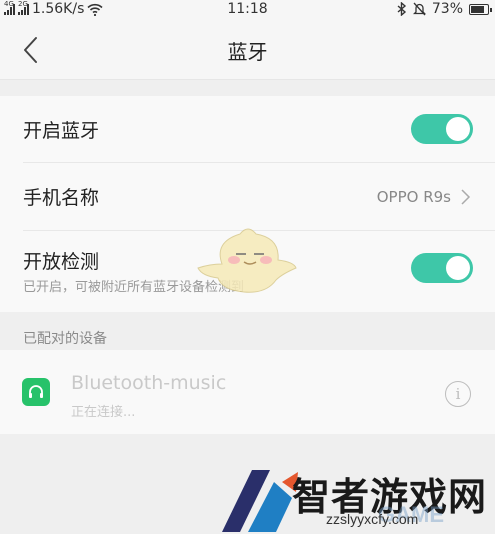 This screenshot has height=534, width=495. What do you see at coordinates (442, 129) in the screenshot?
I see `bluetooth-toggle-switch` at bounding box center [442, 129].